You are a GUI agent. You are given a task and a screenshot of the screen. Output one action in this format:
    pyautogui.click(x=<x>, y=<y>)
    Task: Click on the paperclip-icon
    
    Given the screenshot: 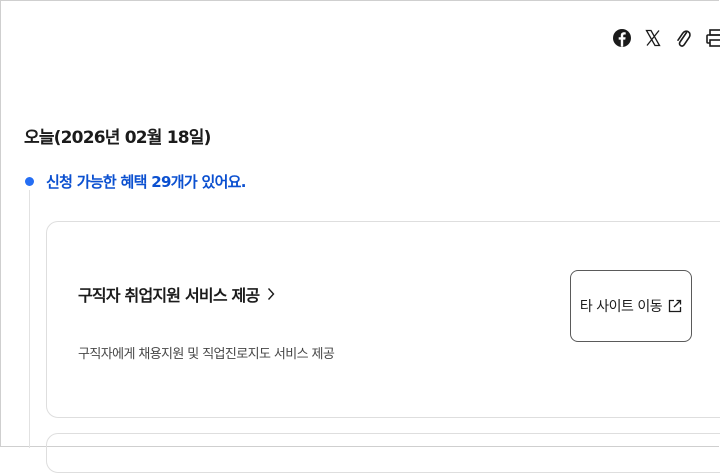 What is the action you would take?
    pyautogui.click(x=684, y=38)
    